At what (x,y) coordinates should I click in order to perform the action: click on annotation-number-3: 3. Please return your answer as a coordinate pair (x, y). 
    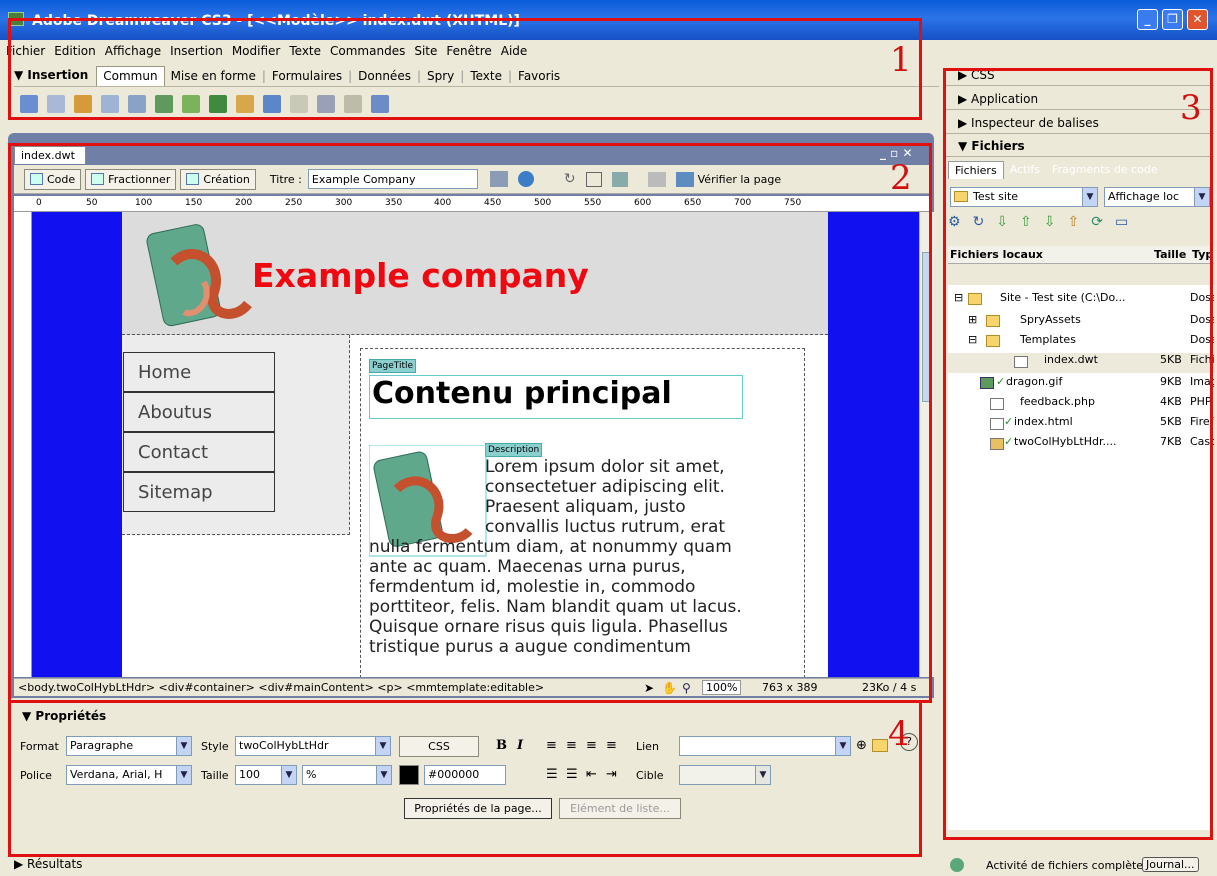
    Looking at the image, I should click on (1191, 108).